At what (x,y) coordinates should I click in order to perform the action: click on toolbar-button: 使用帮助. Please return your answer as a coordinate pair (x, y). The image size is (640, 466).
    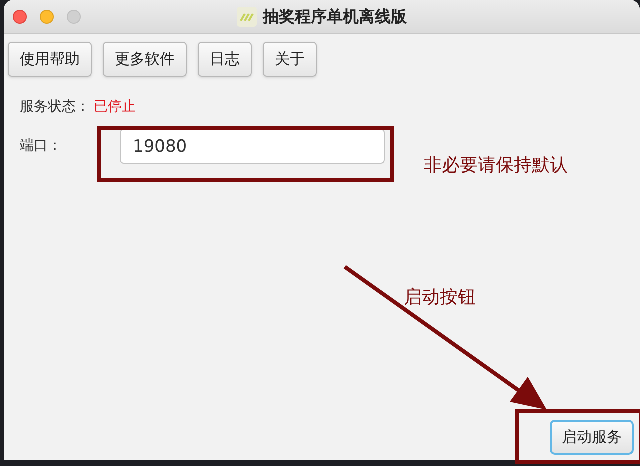
    Looking at the image, I should click on (50, 59).